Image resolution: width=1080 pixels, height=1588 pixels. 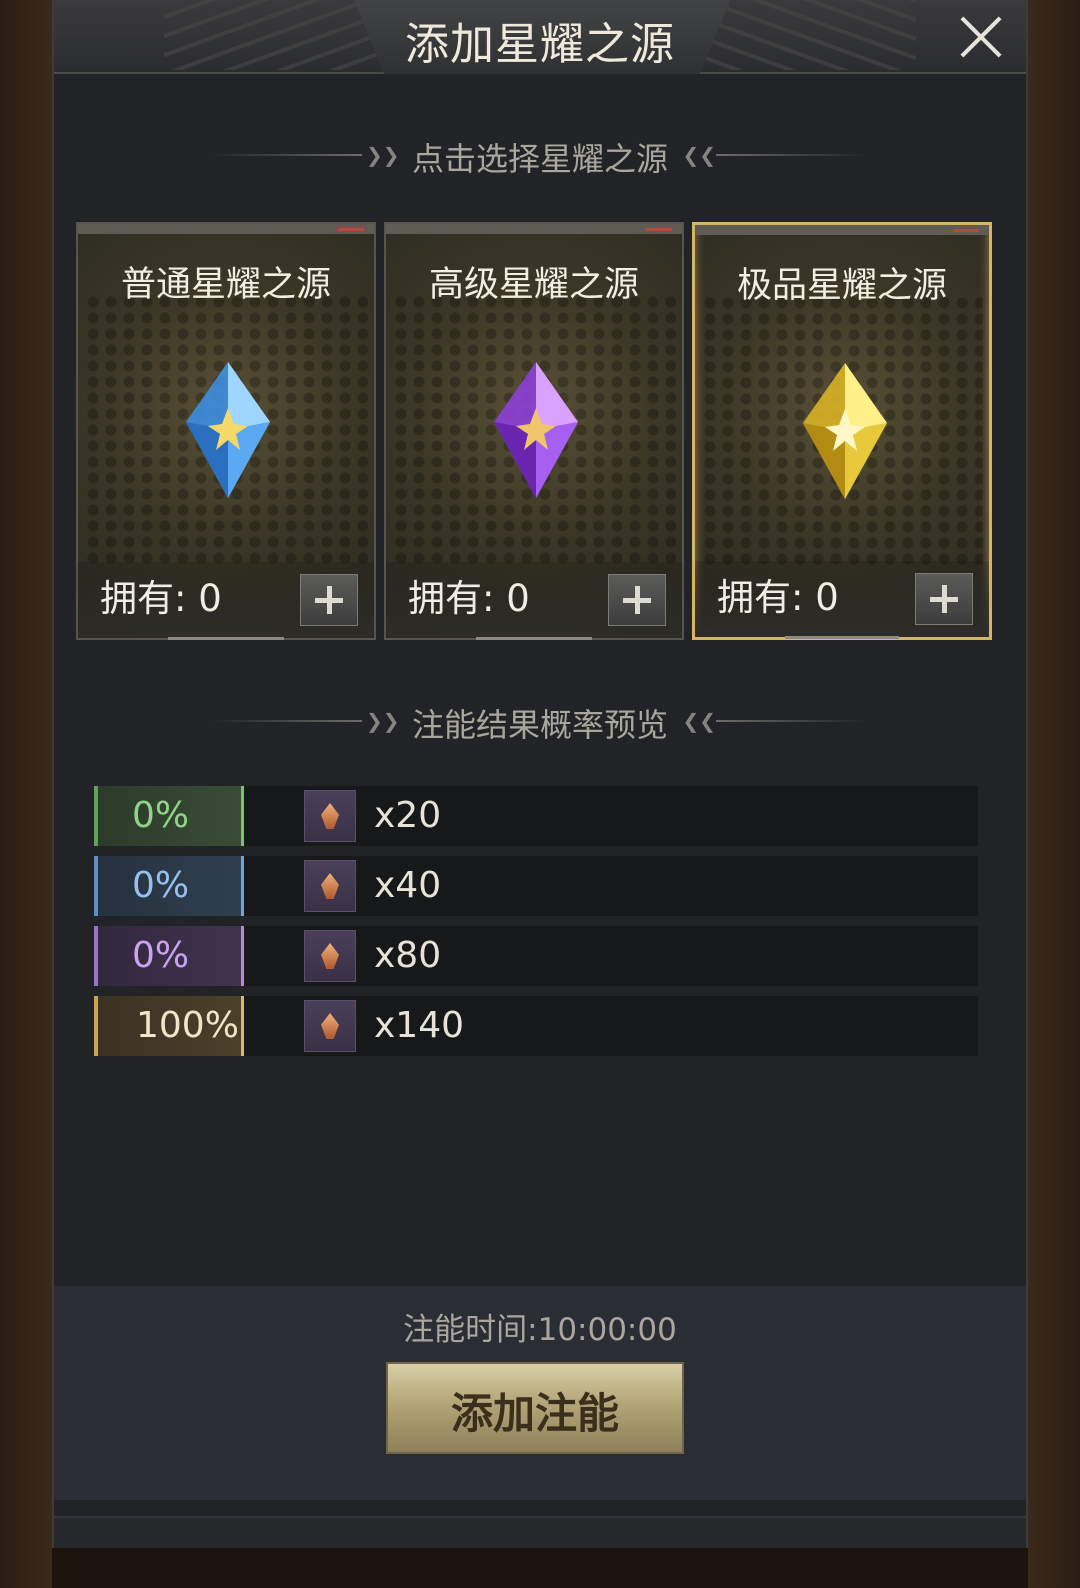 I want to click on dialog-bottom-edge, so click(x=540, y=1532).